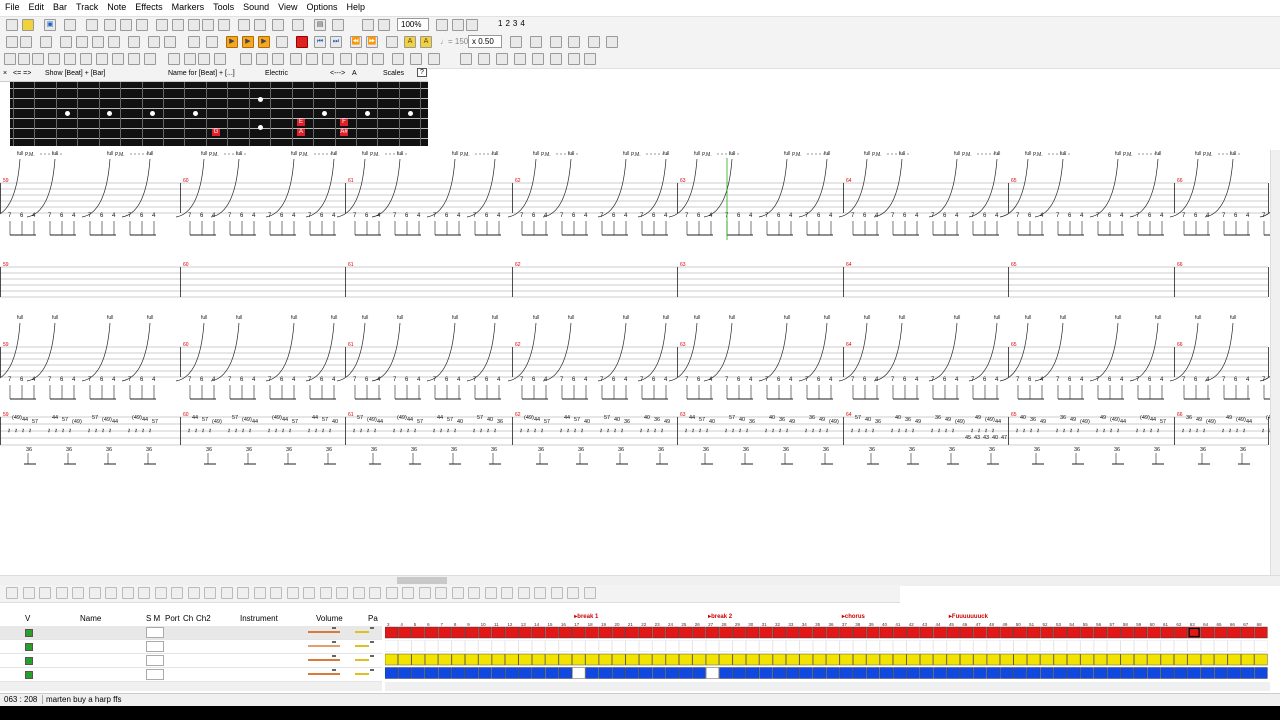  I want to click on marker-label: ▸Fuuuuuuuck, so click(968, 617).